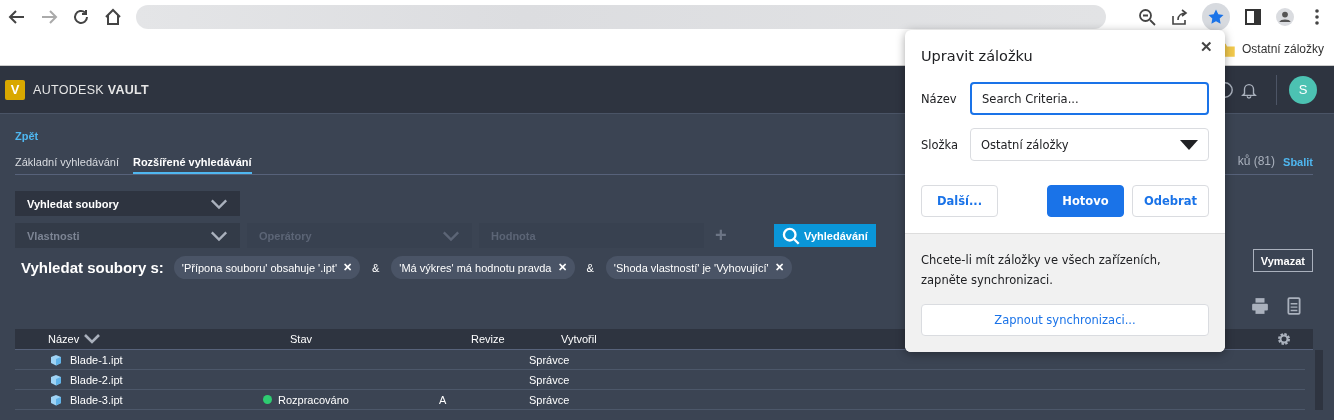  What do you see at coordinates (1085, 201) in the screenshot?
I see `dialog-button: Hotovo` at bounding box center [1085, 201].